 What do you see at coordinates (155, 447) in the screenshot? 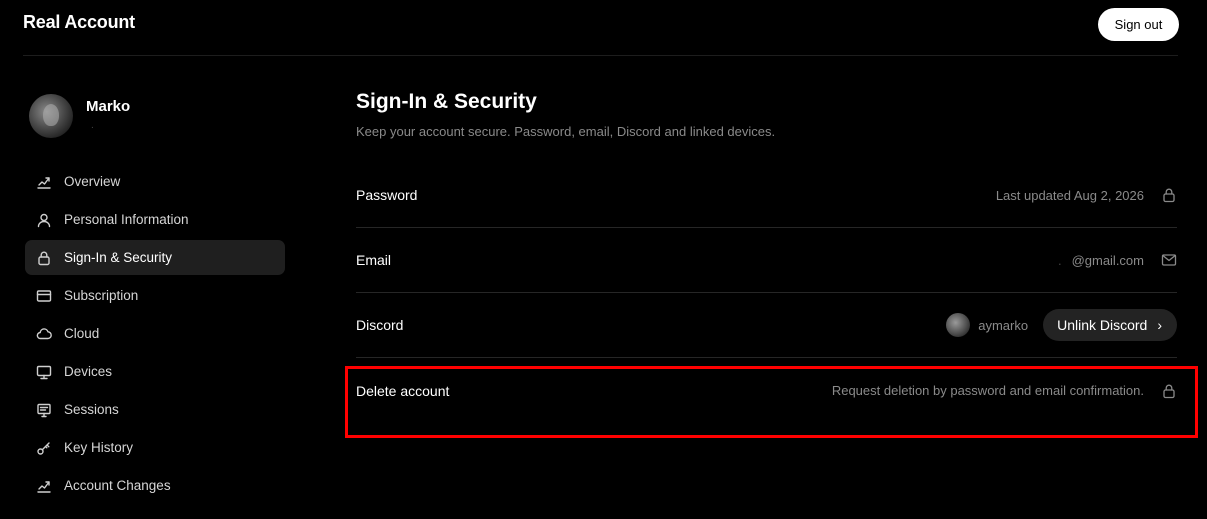
I see `sidebar-item-key-history: Key History` at bounding box center [155, 447].